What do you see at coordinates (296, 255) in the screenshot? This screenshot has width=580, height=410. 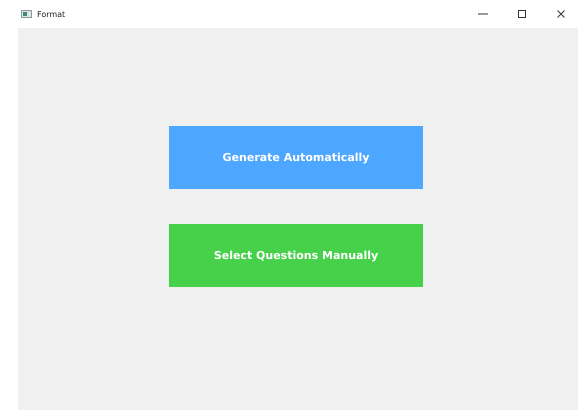 I see `action-button: Select Questions Manually` at bounding box center [296, 255].